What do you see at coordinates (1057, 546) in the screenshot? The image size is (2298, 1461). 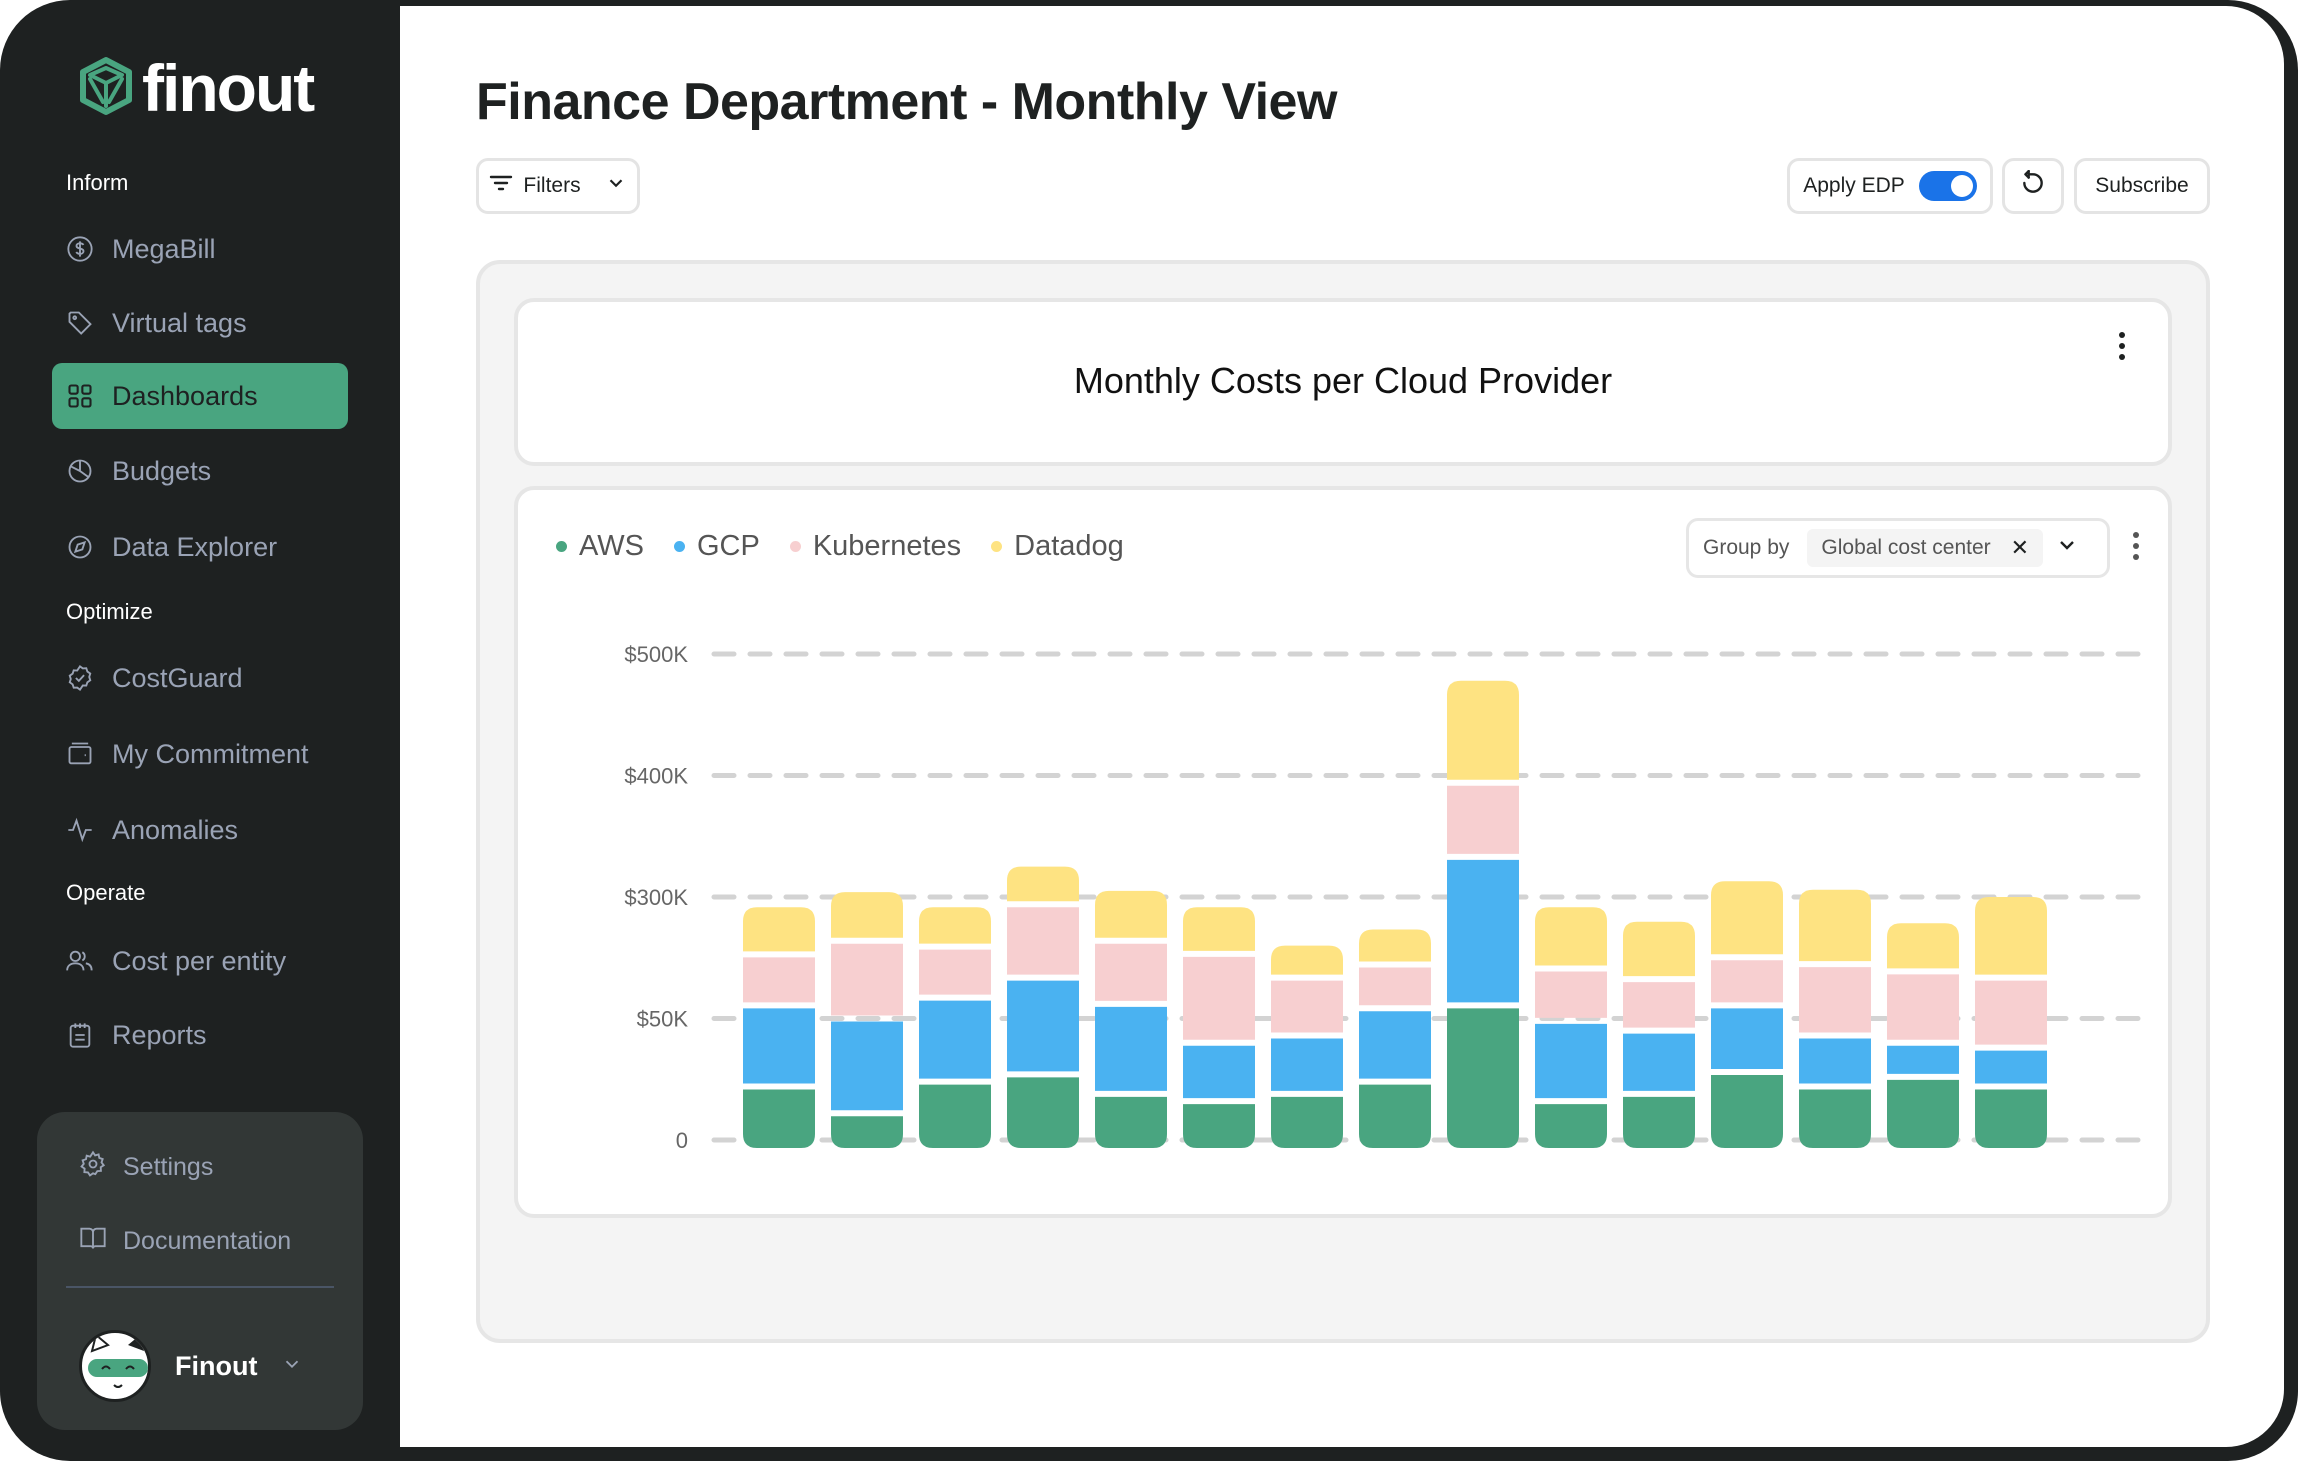 I see `legend-item-datadog: Datadog` at bounding box center [1057, 546].